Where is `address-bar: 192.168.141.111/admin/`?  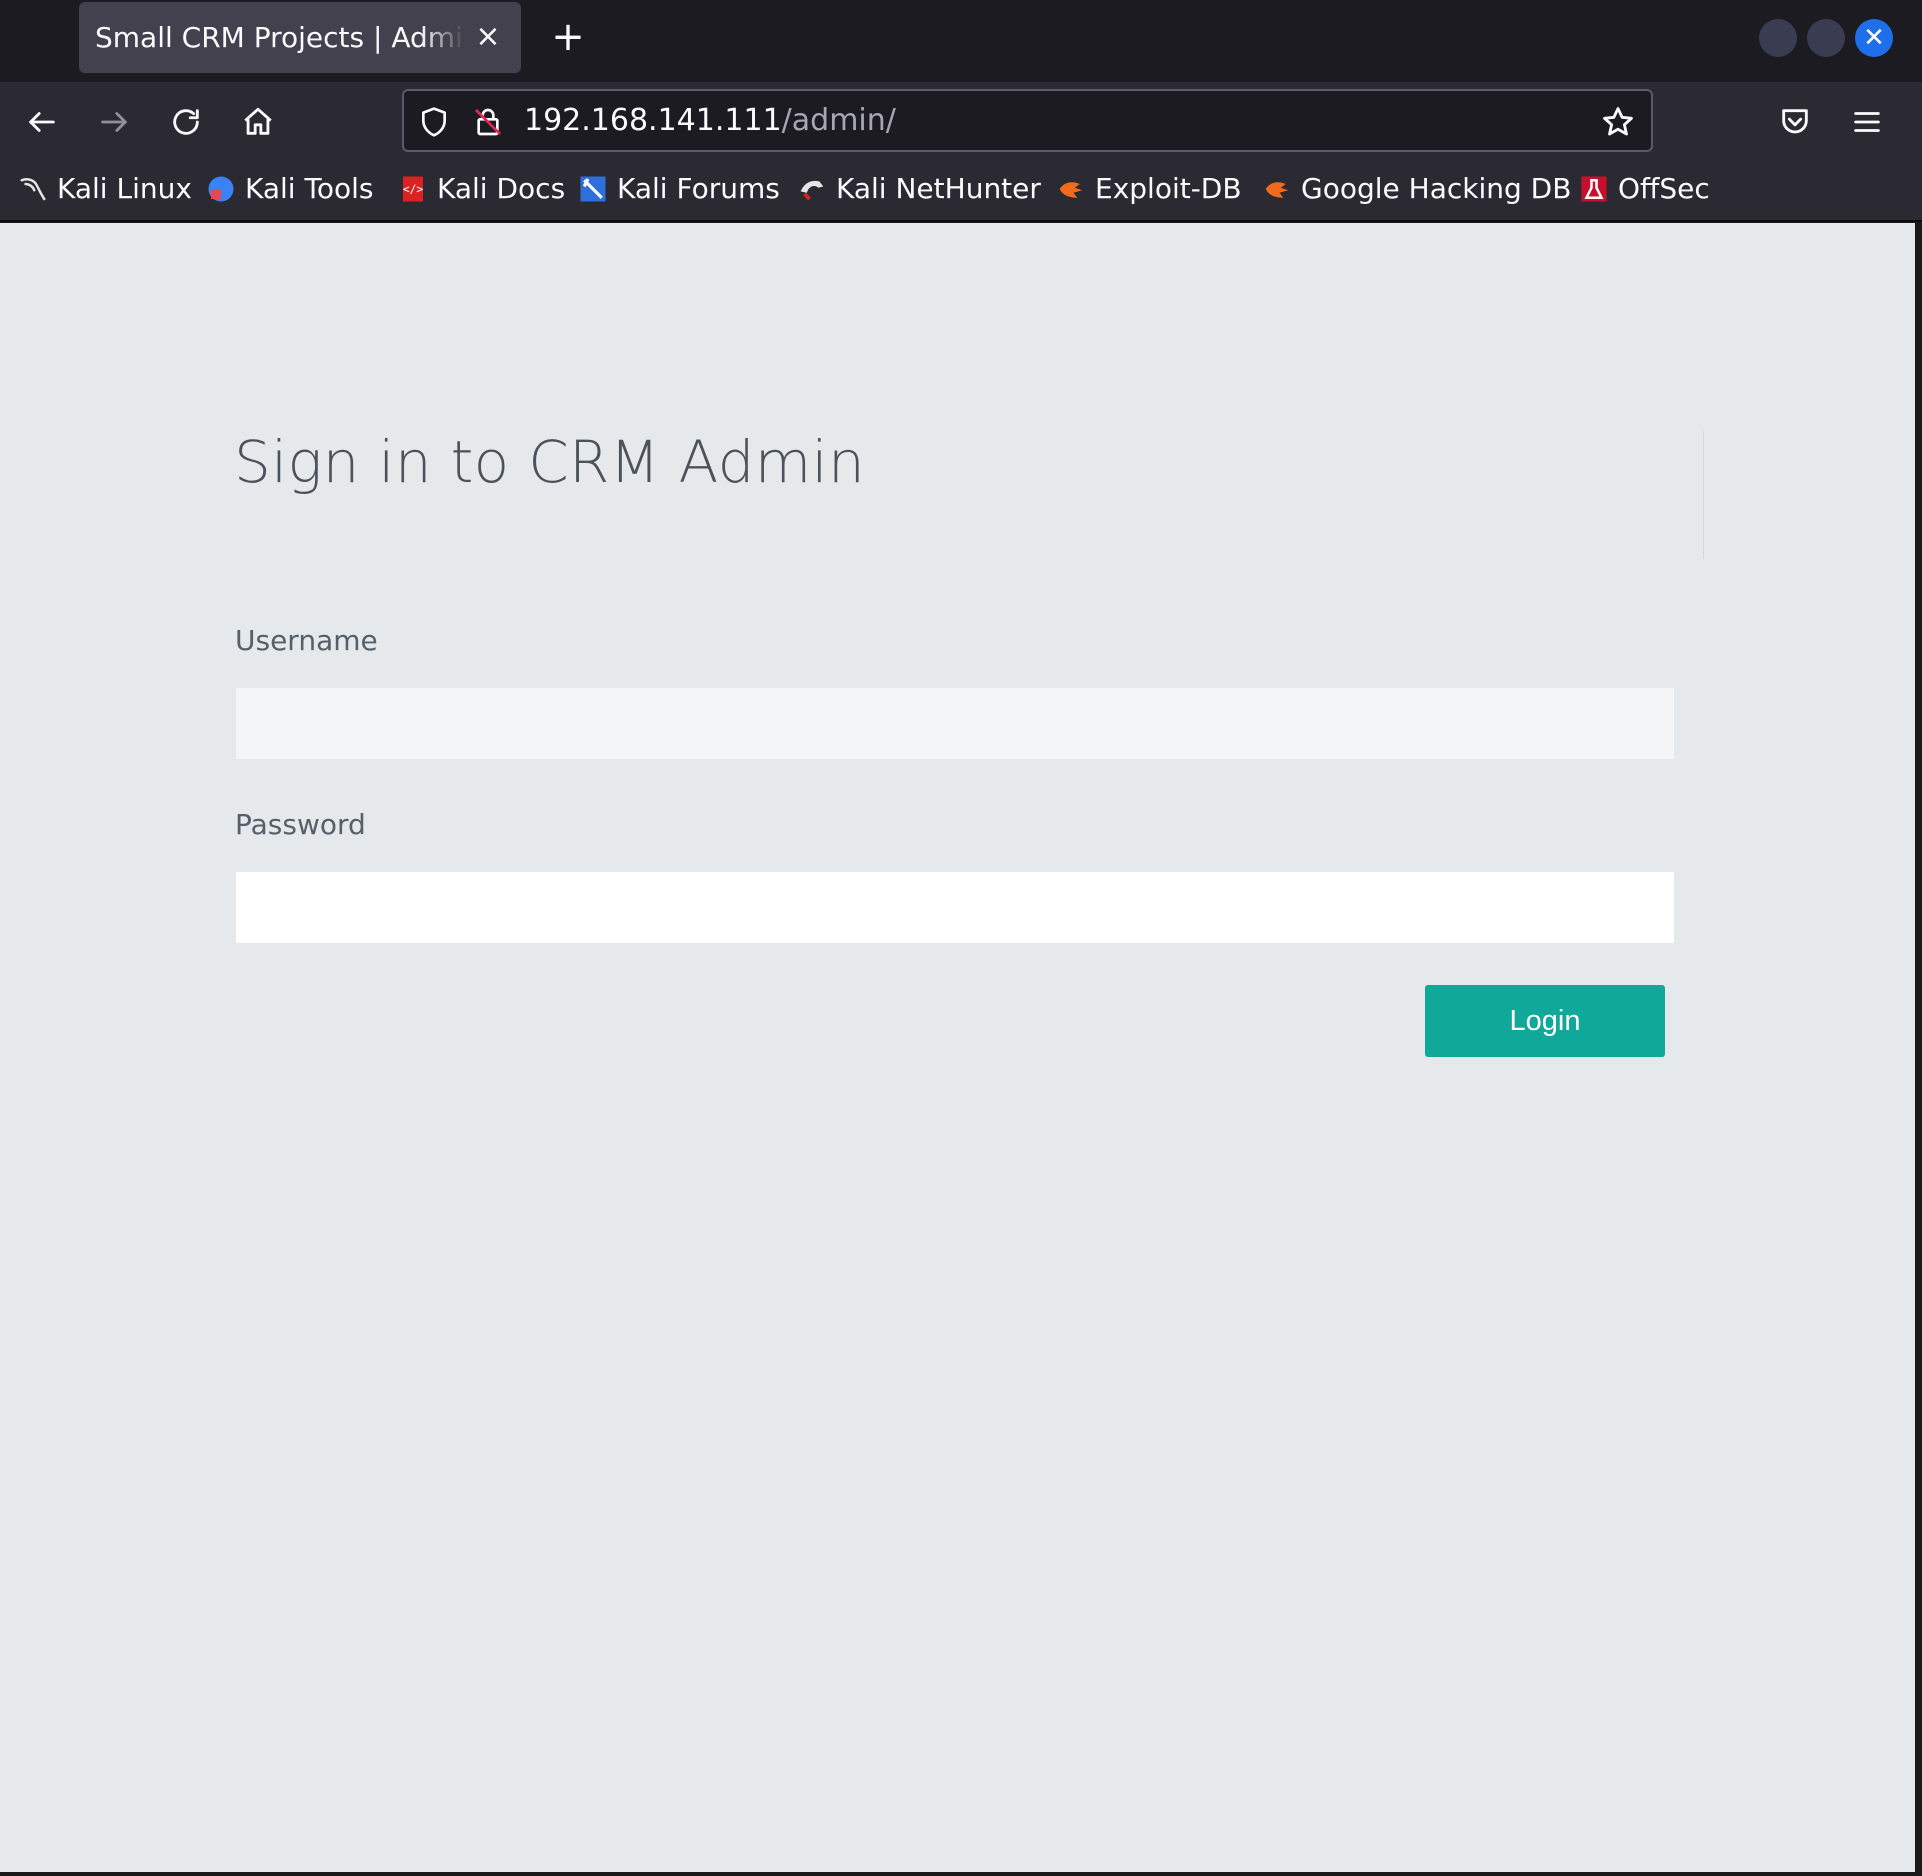
address-bar: 192.168.141.111/admin/ is located at coordinates (1027, 120).